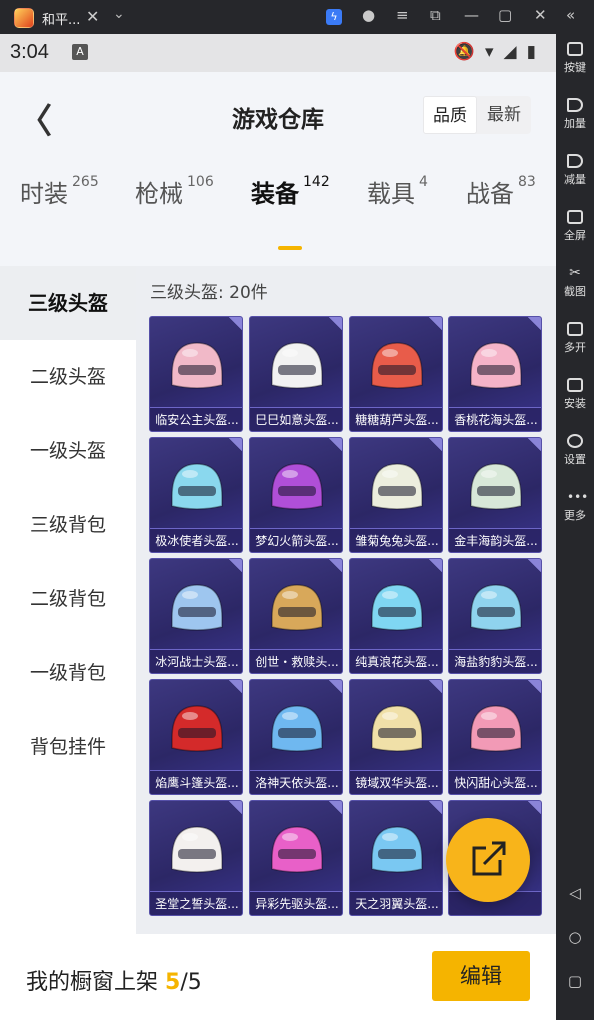 The image size is (594, 1020). I want to click on tab-close-icon: ✕, so click(92, 16).